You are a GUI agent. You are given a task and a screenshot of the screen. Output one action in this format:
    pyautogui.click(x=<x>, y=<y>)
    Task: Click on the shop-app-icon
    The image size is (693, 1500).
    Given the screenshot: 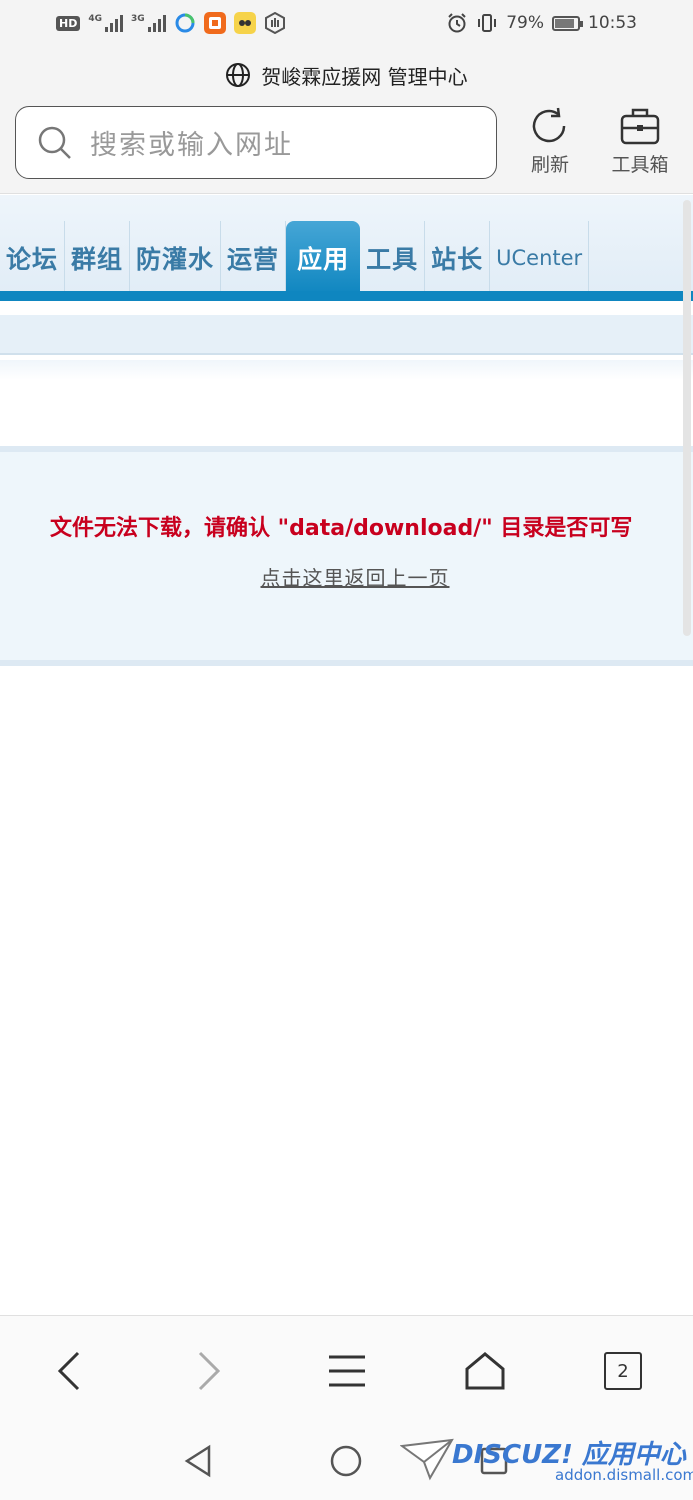 What is the action you would take?
    pyautogui.click(x=214, y=23)
    